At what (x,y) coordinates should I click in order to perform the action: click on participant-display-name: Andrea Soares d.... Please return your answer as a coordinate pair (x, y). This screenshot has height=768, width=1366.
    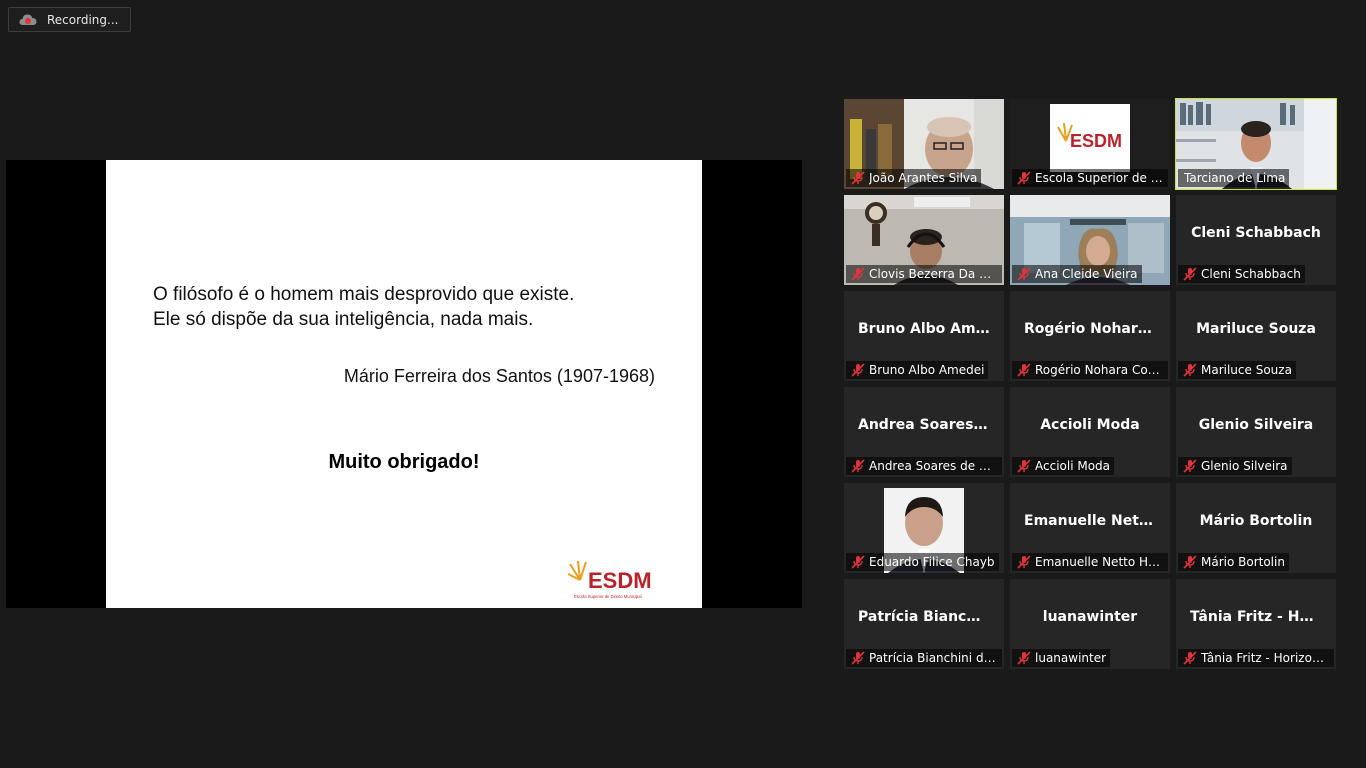
    Looking at the image, I should click on (931, 425).